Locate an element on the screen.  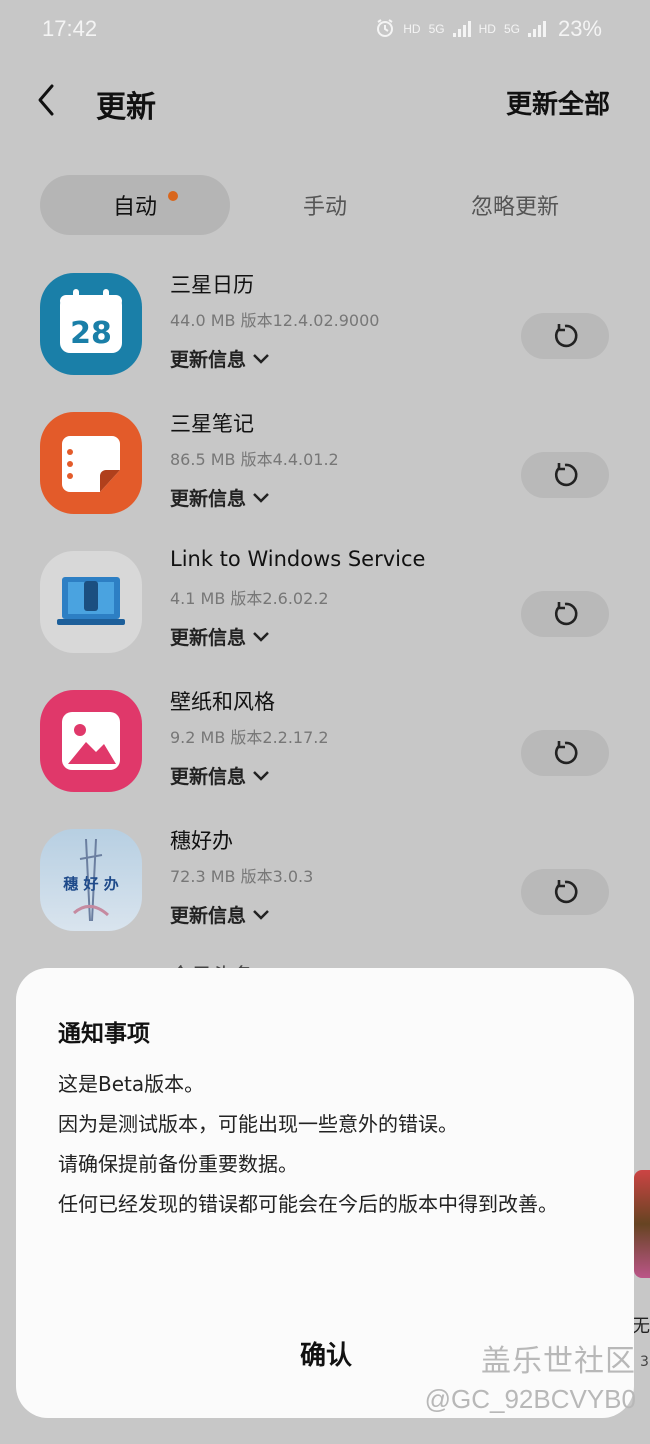
tab-ignored: 忽略更新 is located at coordinates (515, 205).